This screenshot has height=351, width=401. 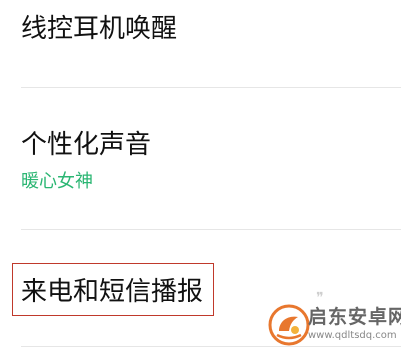 I want to click on setting-item-title: 线控耳机唤醒, so click(x=99, y=29).